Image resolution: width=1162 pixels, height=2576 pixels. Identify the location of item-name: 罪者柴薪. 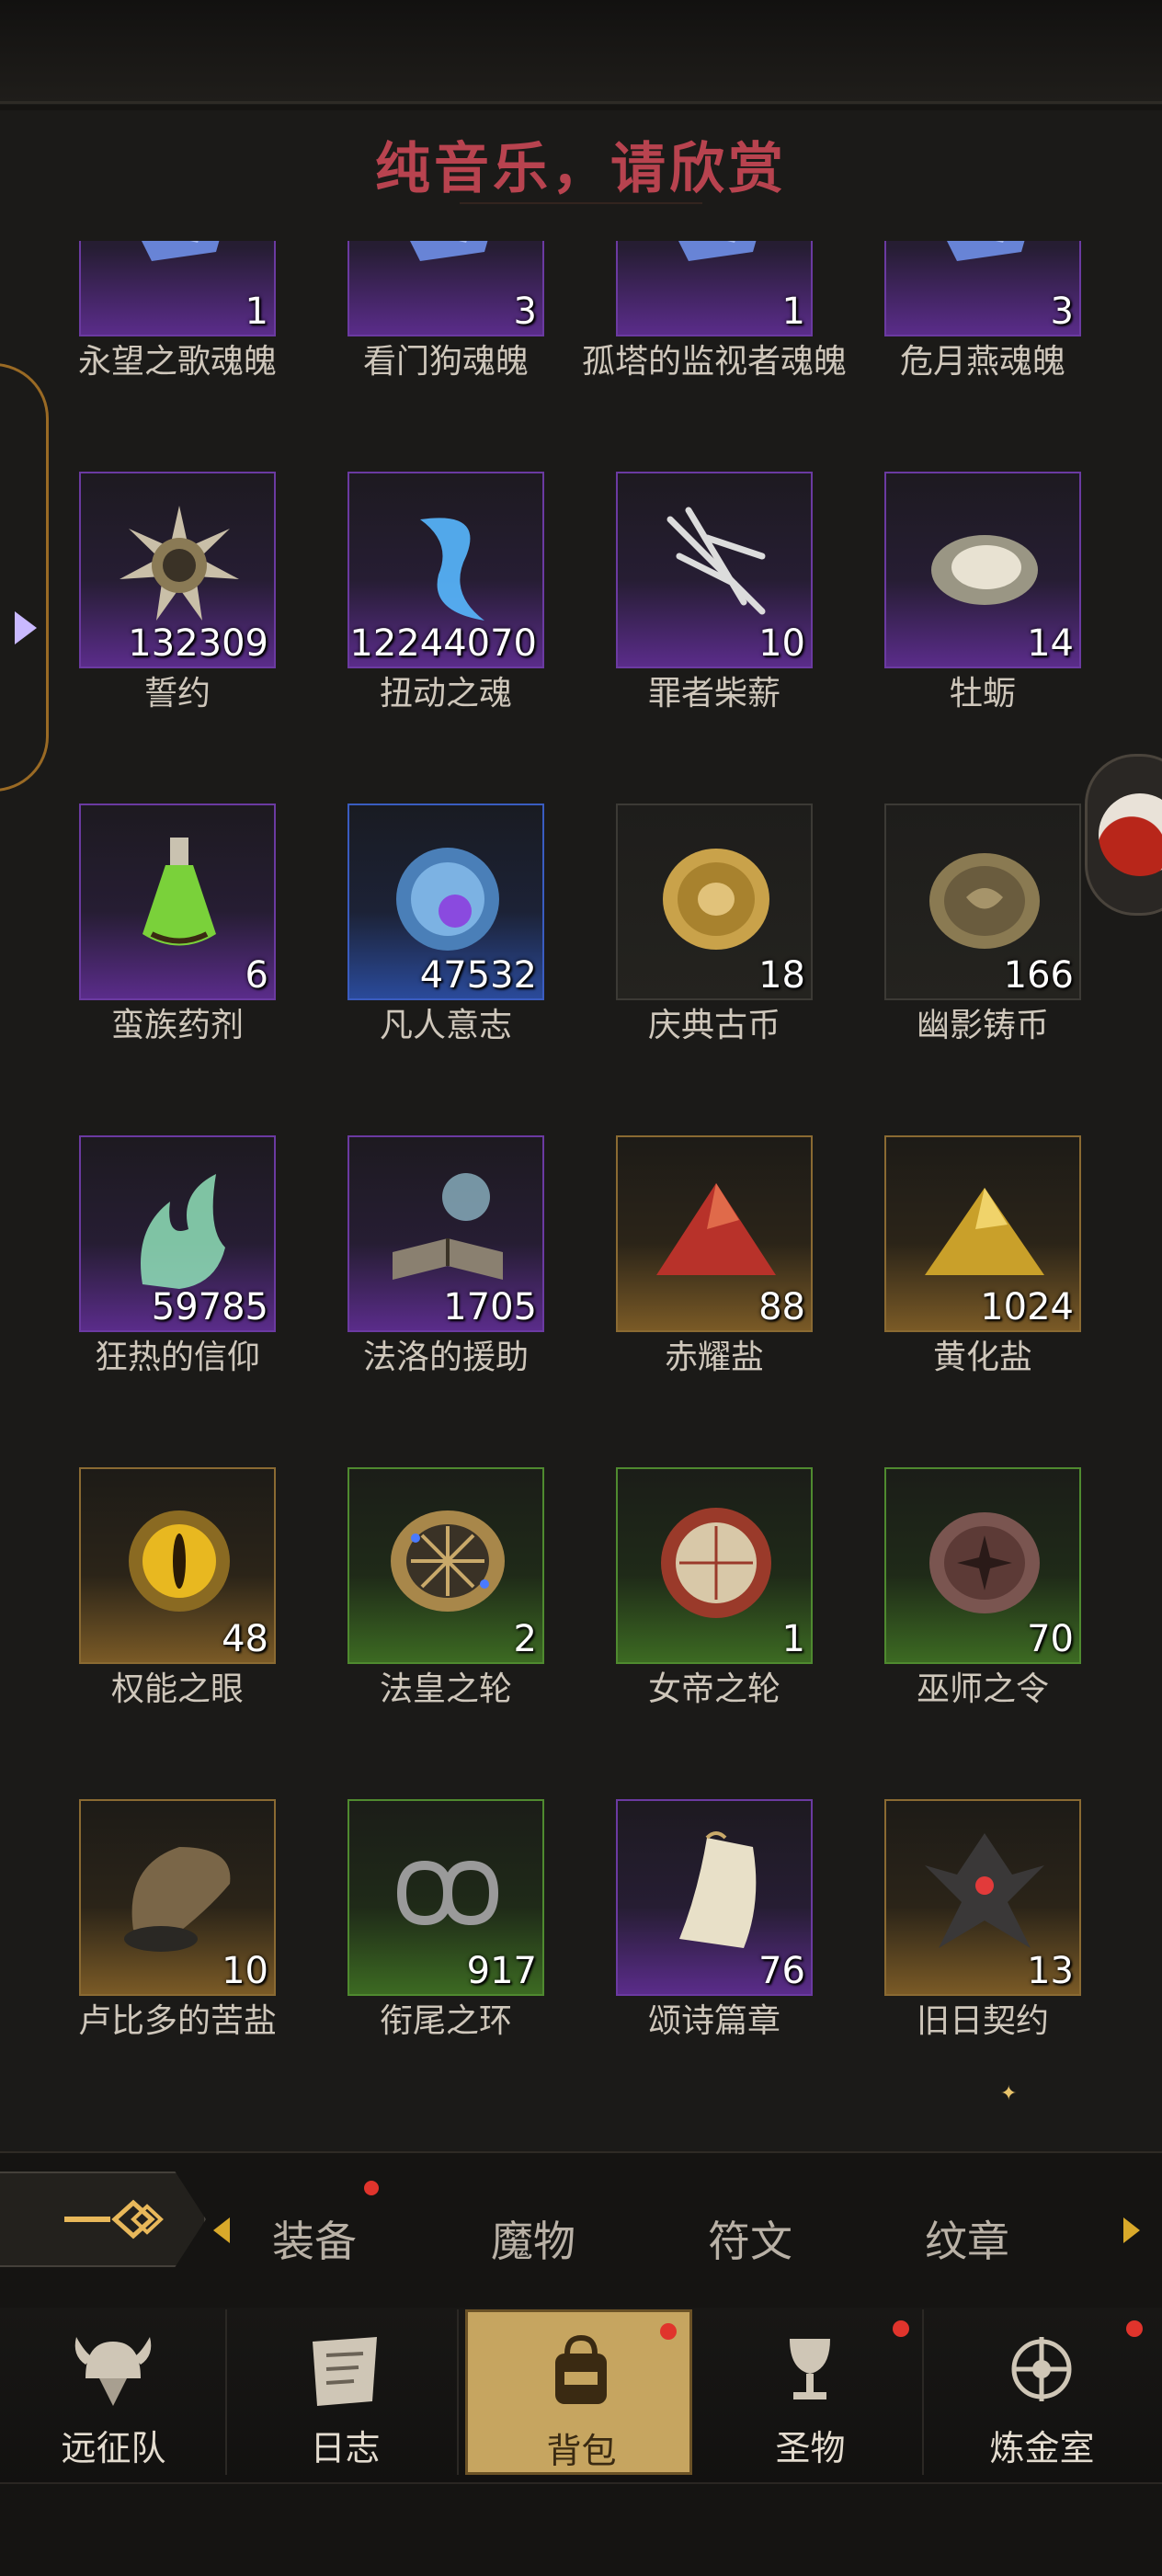
(714, 693).